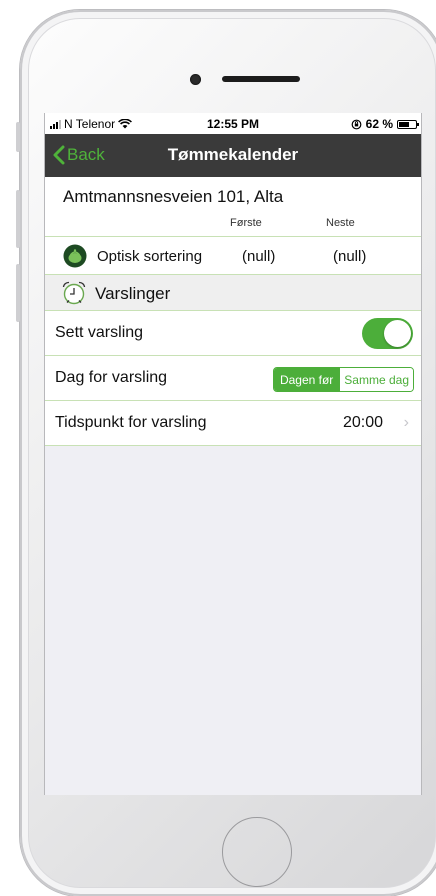  What do you see at coordinates (350, 256) in the screenshot?
I see `next-pickup-value: (null)` at bounding box center [350, 256].